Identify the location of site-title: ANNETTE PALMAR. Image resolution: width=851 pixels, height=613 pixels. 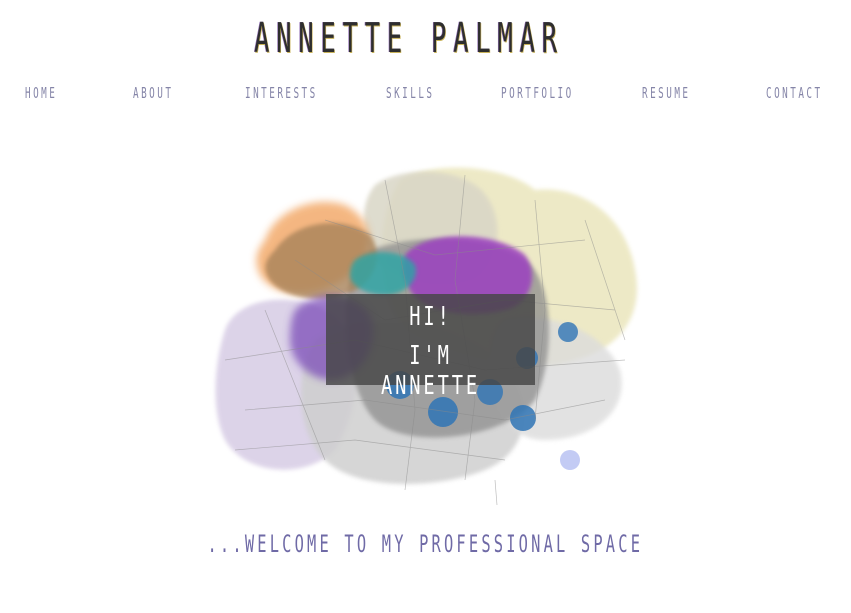
(409, 38).